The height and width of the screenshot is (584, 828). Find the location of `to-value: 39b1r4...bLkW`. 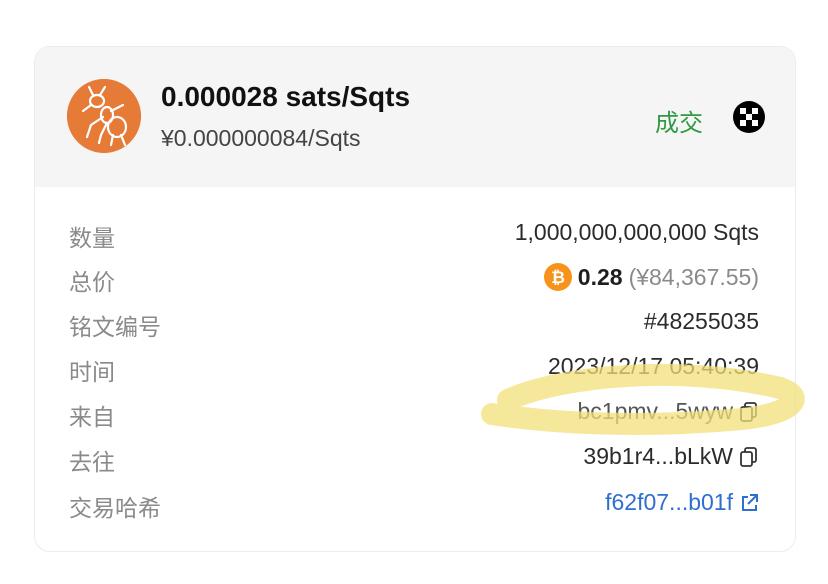

to-value: 39b1r4...bLkW is located at coordinates (671, 456).